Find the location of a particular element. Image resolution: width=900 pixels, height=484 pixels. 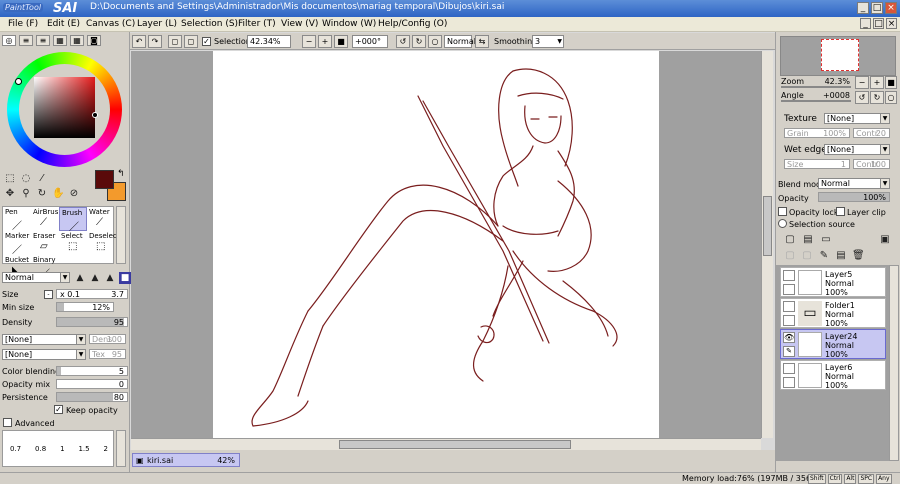

foreground-color is located at coordinates (104, 179).